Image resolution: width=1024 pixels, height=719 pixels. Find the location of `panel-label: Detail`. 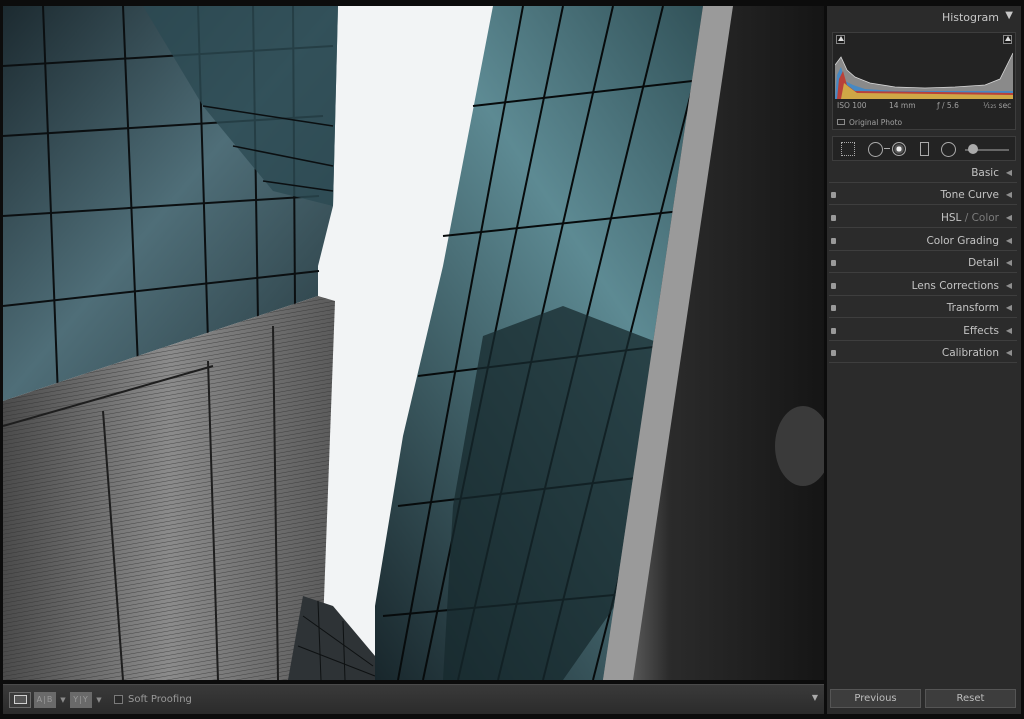

panel-label: Detail is located at coordinates (983, 263).